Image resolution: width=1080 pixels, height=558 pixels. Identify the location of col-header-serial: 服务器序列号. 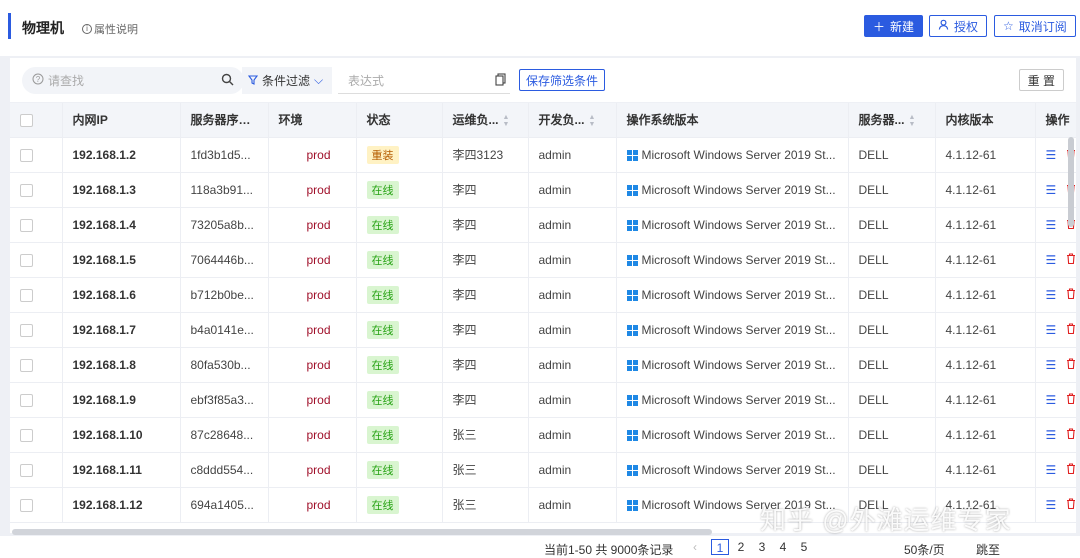
(224, 120).